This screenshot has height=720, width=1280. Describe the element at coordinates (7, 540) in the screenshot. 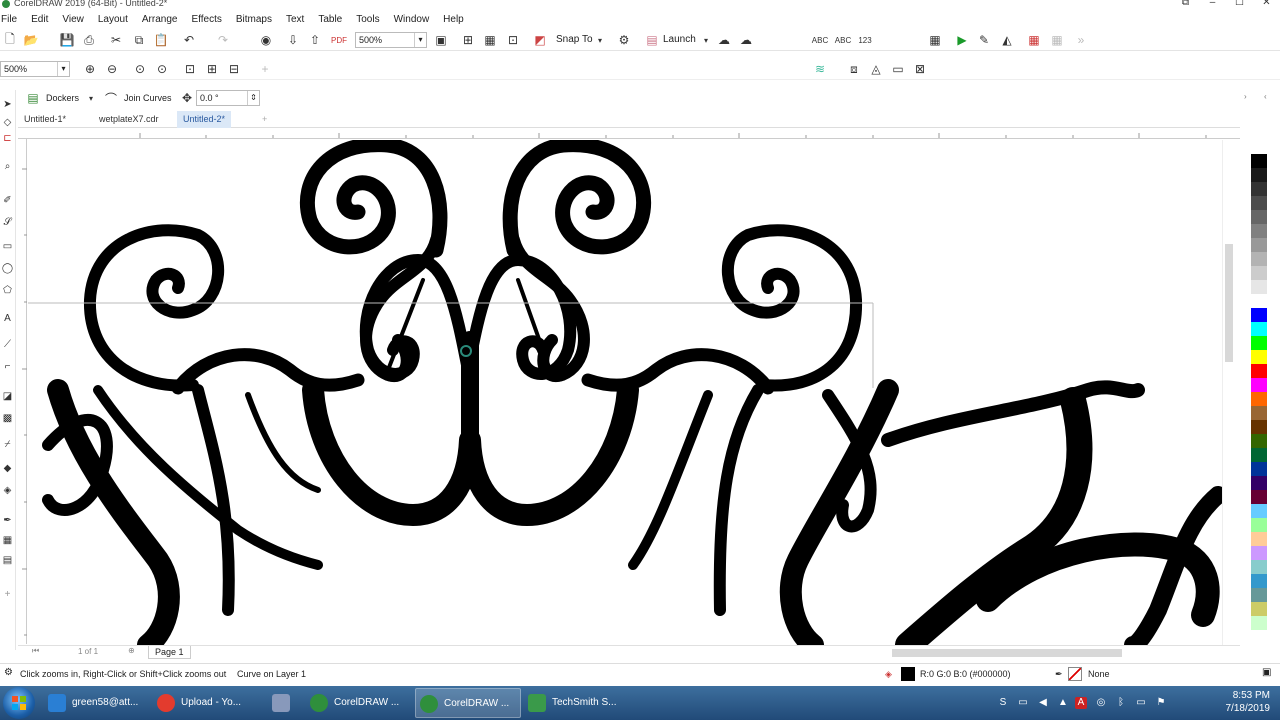

I see `table-tool-icon: ▦` at that location.